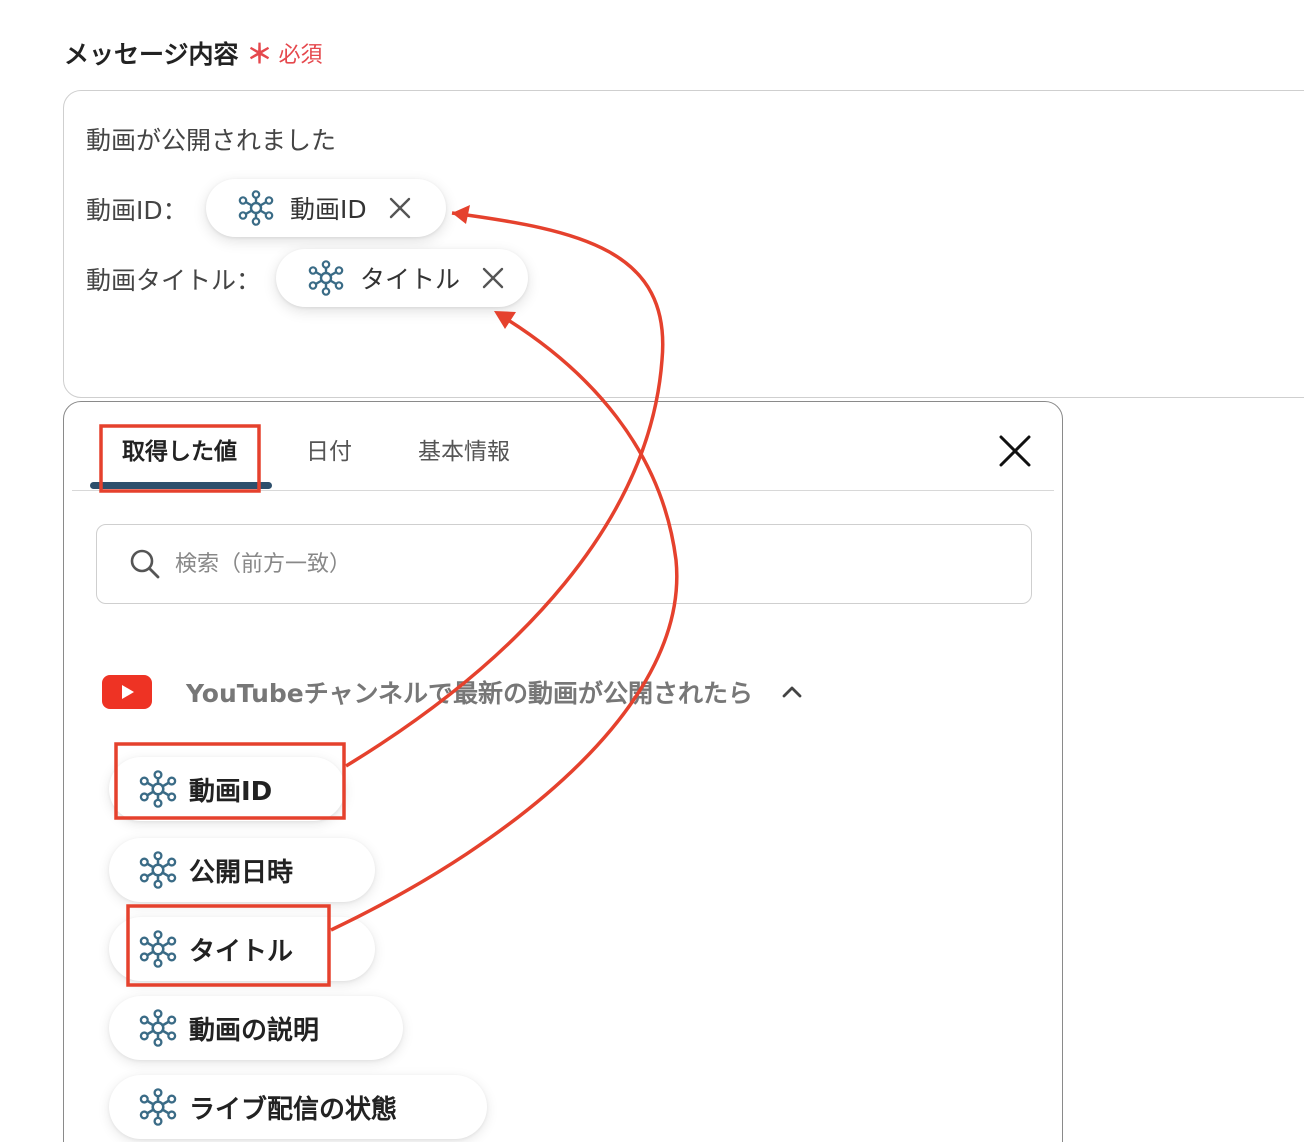 The height and width of the screenshot is (1142, 1304). I want to click on message-line-3-prefix: 動画タイトル：, so click(174, 280).